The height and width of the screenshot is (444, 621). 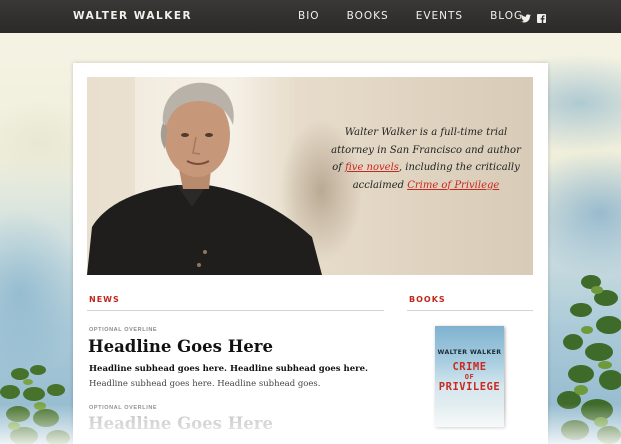 What do you see at coordinates (589, 359) in the screenshot?
I see `foliage-right-image` at bounding box center [589, 359].